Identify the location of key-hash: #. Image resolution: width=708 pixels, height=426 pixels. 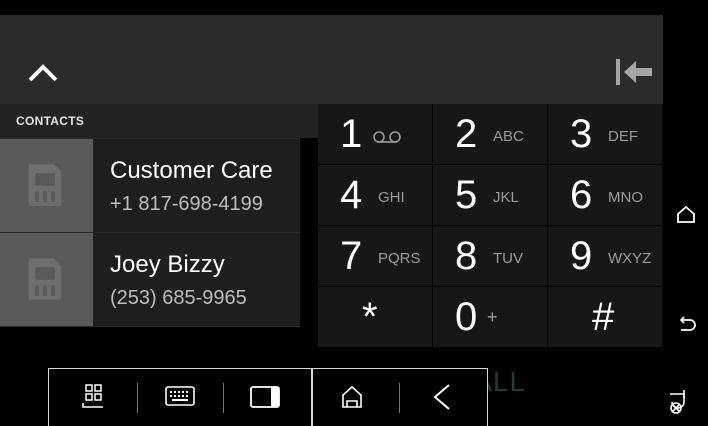
(605, 317).